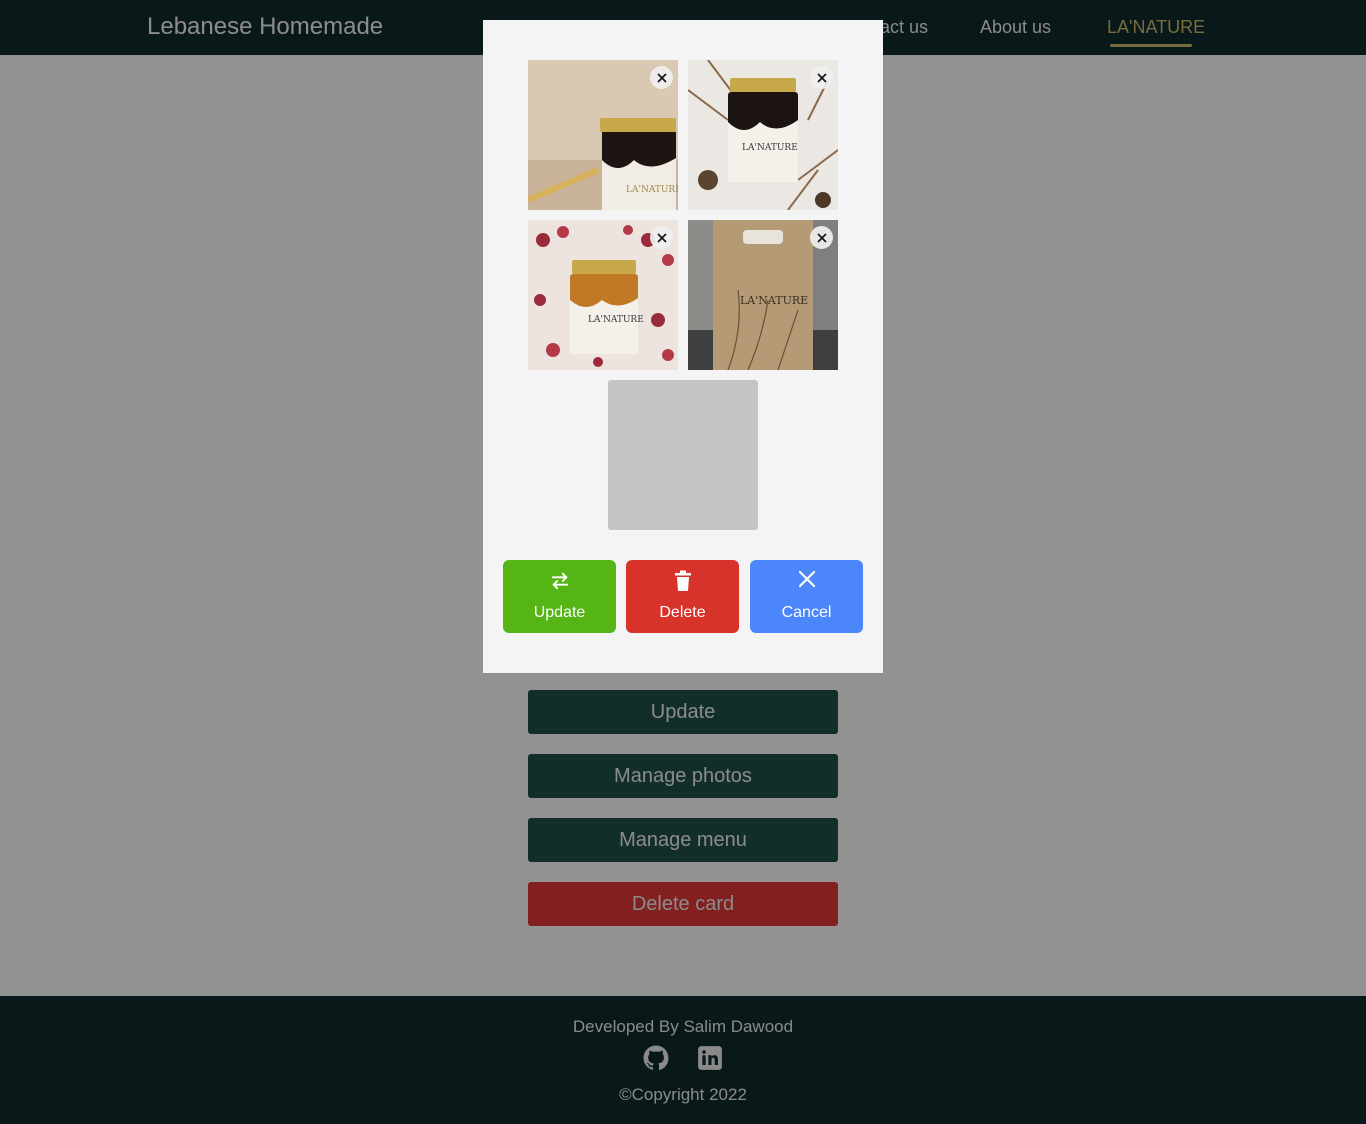  I want to click on delete-photos-button: Delete, so click(682, 596).